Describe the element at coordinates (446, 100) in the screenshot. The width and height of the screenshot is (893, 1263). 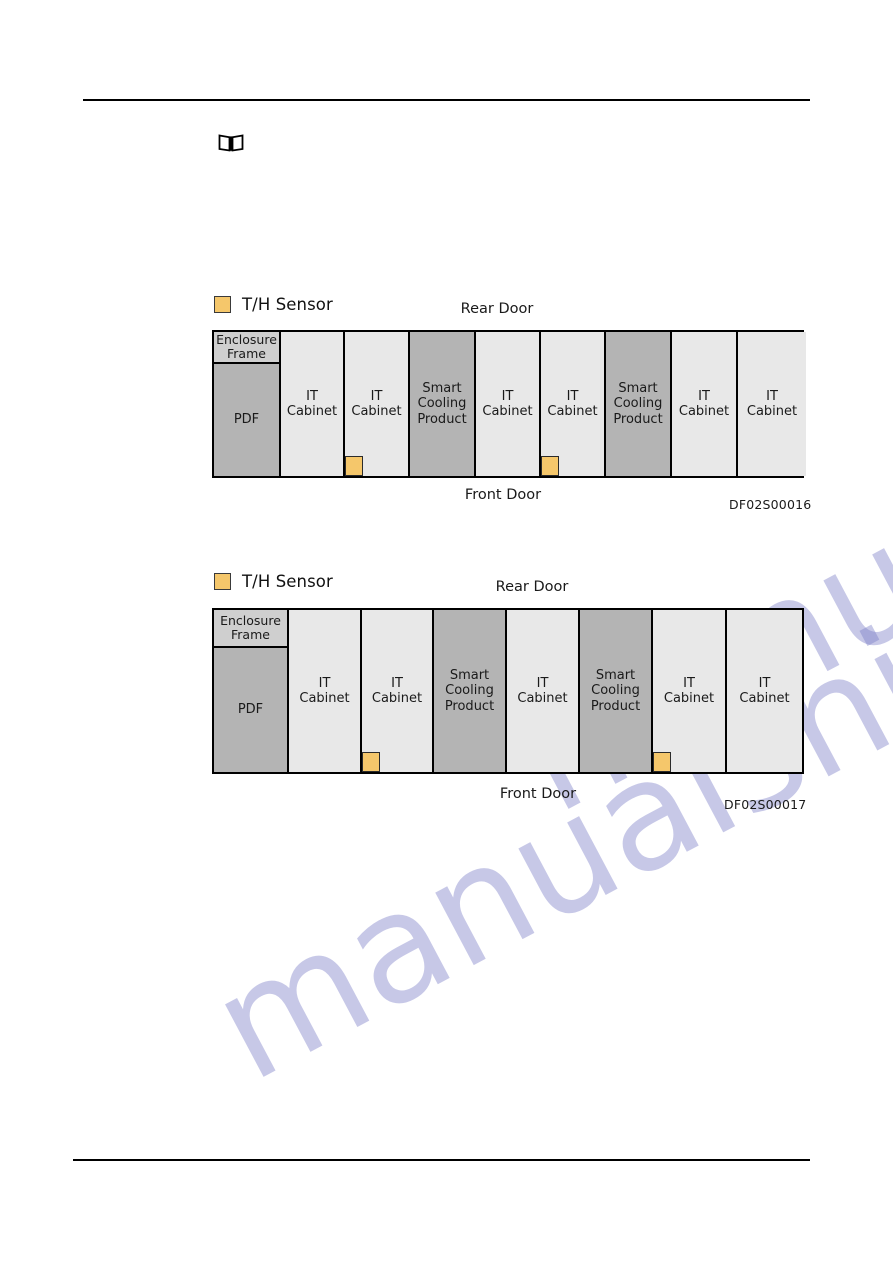
I see `header-rule` at that location.